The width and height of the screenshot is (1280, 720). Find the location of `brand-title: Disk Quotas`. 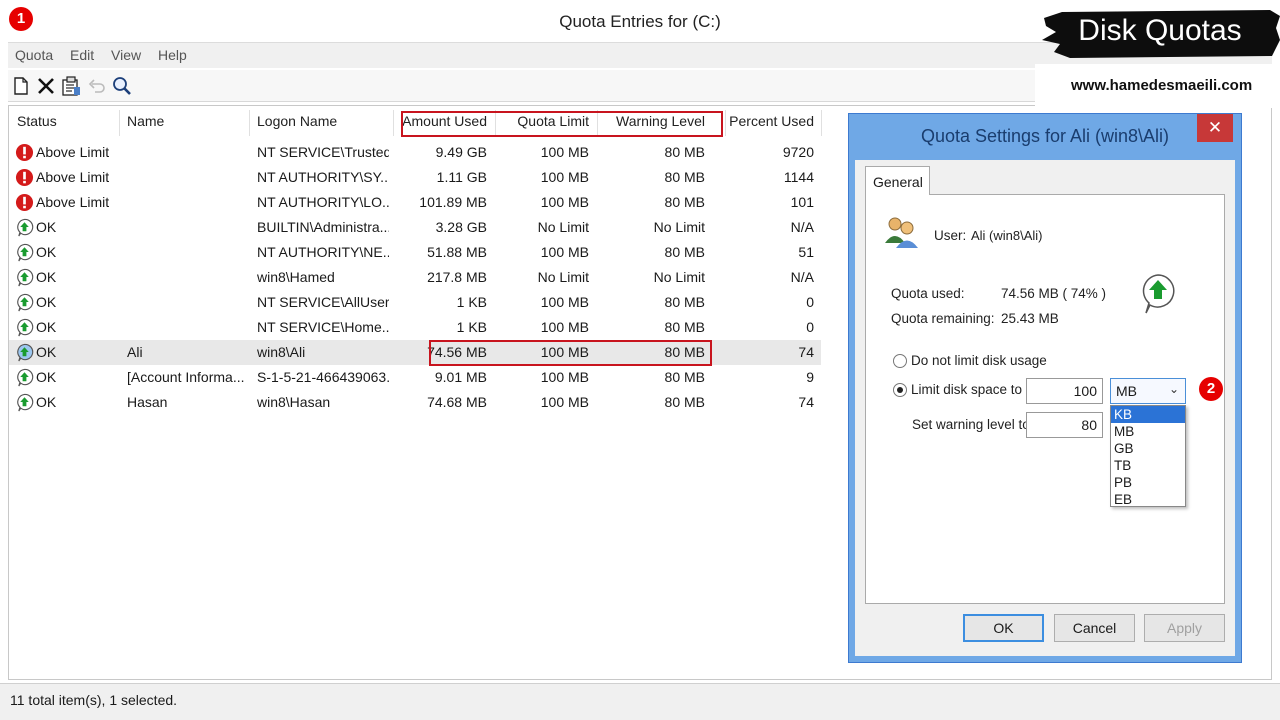

brand-title: Disk Quotas is located at coordinates (1160, 30).